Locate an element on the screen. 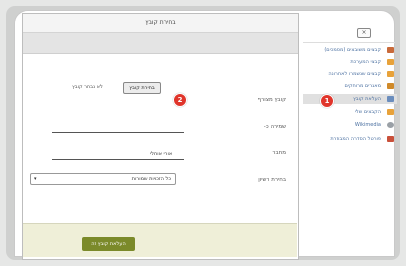 This screenshot has width=406, height=266. author-field is located at coordinates (118, 159).